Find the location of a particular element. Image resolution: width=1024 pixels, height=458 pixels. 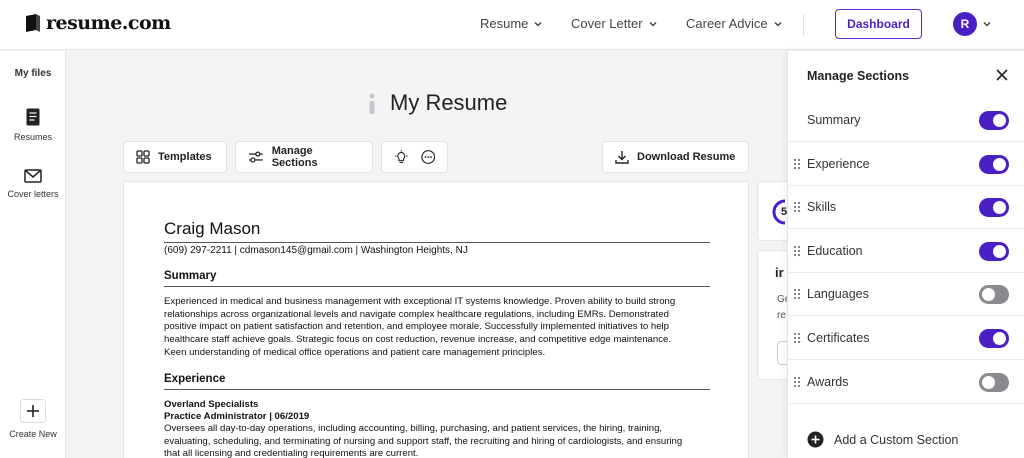

section-label: Awards is located at coordinates (828, 381).